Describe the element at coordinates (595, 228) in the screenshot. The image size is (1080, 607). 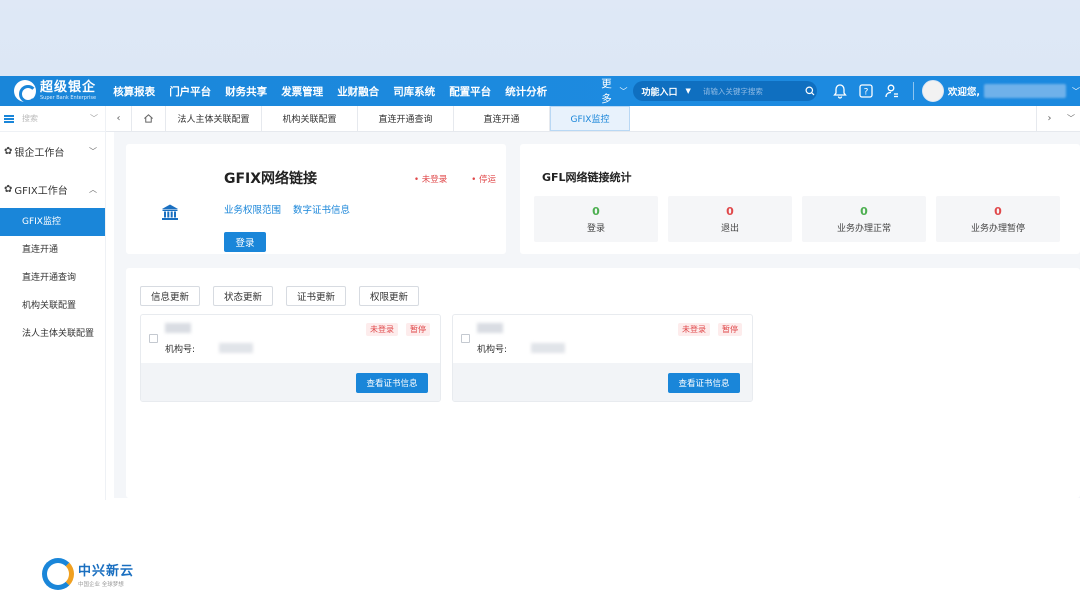
I see `stat-label: 登录` at that location.